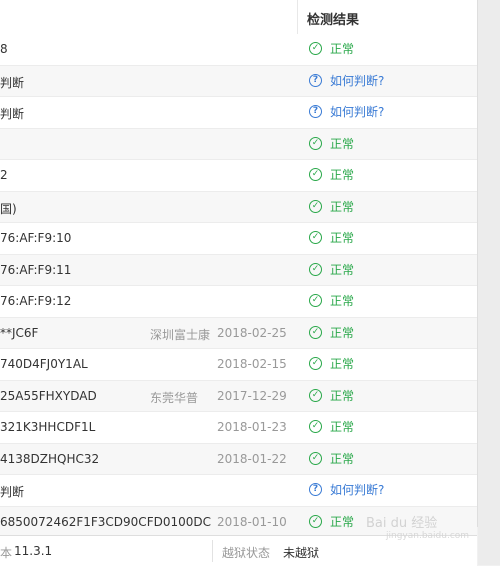 This screenshot has height=566, width=500. Describe the element at coordinates (36, 238) in the screenshot. I see `row-value: 76:AF:F9:10` at that location.